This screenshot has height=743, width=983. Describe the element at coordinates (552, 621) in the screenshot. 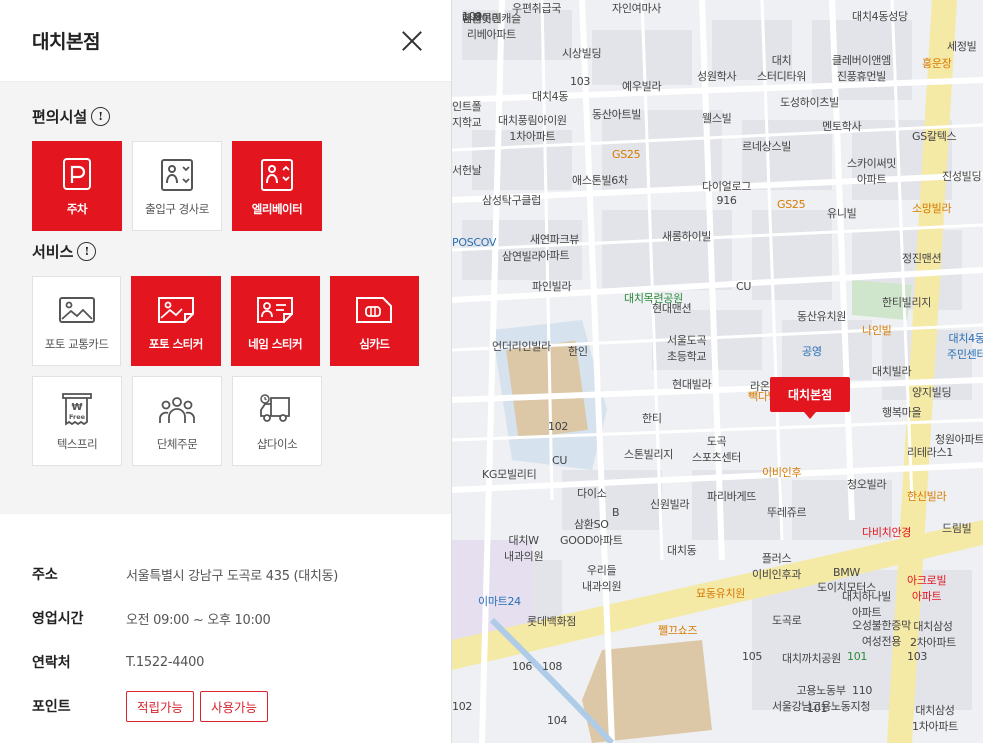

I see `map-place-label: 롯데백화점` at that location.